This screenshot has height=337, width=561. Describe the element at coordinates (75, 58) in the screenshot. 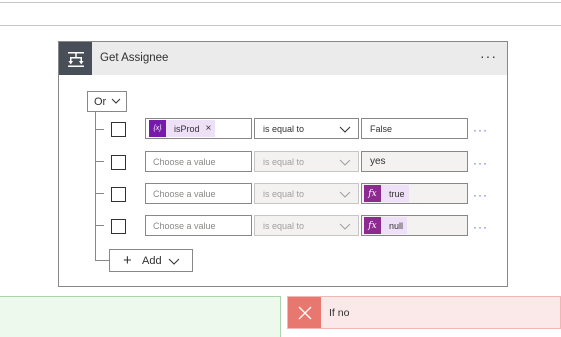

I see `condition-icon` at that location.